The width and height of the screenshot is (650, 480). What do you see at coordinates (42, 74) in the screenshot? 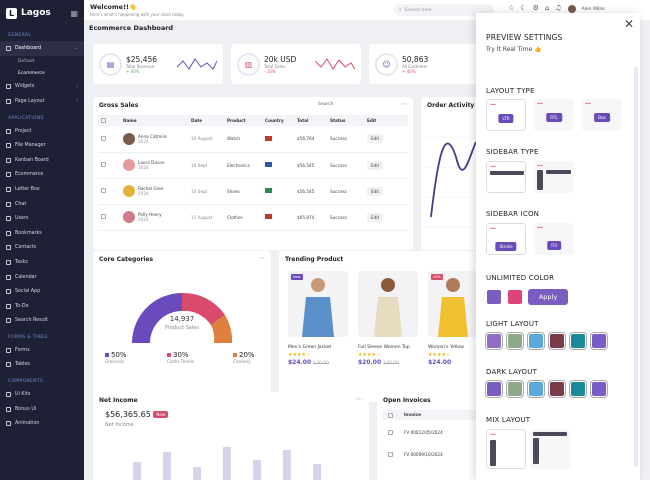
I see `sidebar-sub-ecommerce: Ecommerce` at bounding box center [42, 74].